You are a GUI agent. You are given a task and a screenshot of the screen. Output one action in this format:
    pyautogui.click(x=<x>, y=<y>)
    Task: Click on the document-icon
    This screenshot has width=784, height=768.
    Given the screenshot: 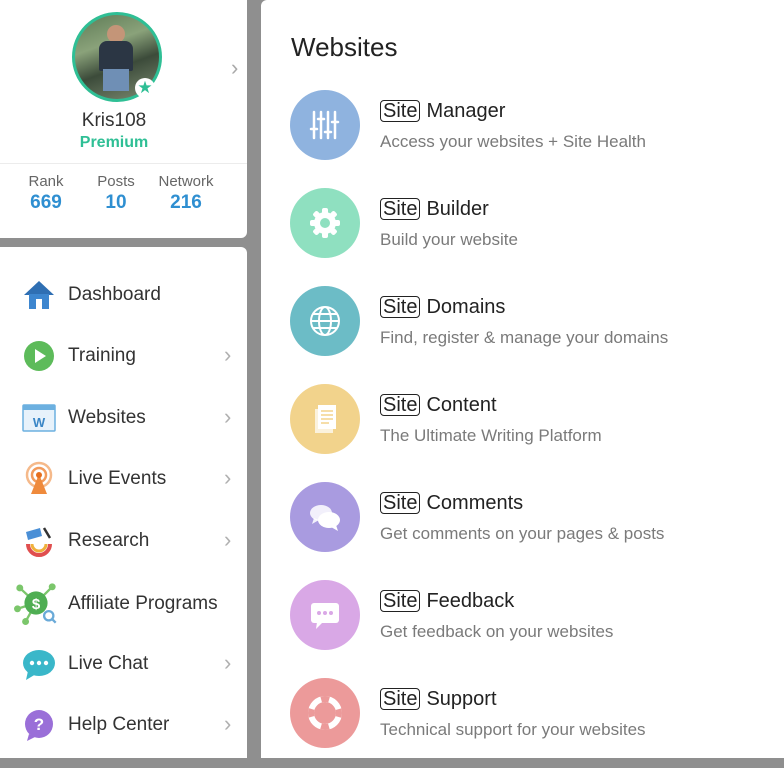 What is the action you would take?
    pyautogui.click(x=325, y=419)
    